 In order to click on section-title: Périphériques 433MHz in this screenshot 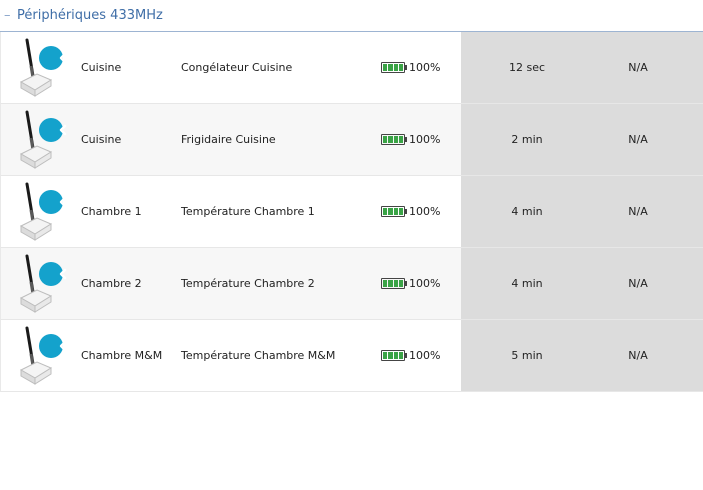, I will do `click(90, 15)`.